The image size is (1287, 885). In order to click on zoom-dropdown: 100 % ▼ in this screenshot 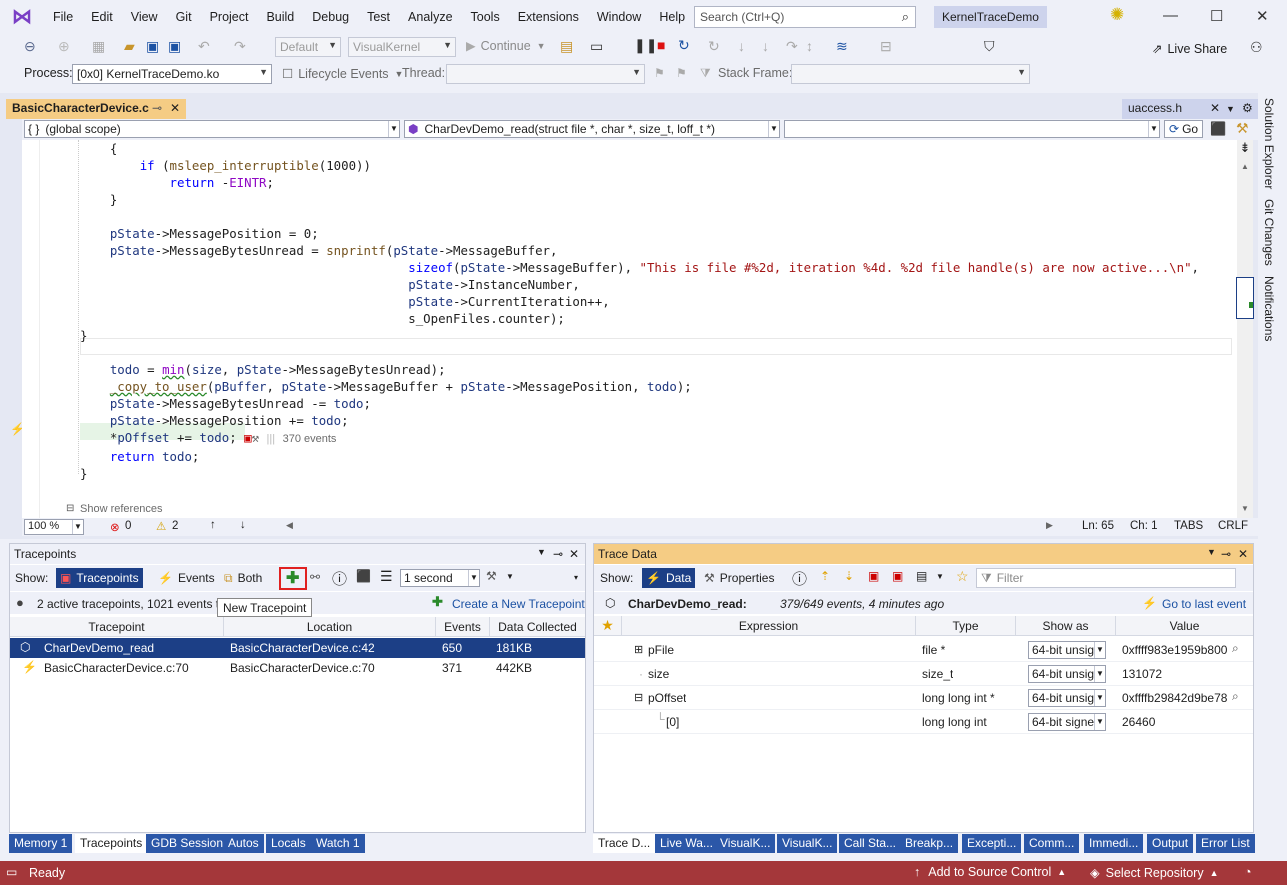, I will do `click(54, 527)`.